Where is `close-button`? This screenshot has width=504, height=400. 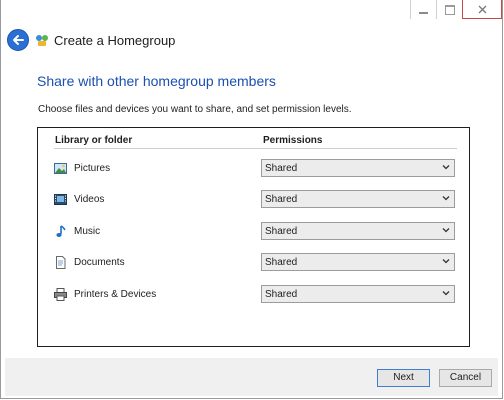 close-button is located at coordinates (482, 9).